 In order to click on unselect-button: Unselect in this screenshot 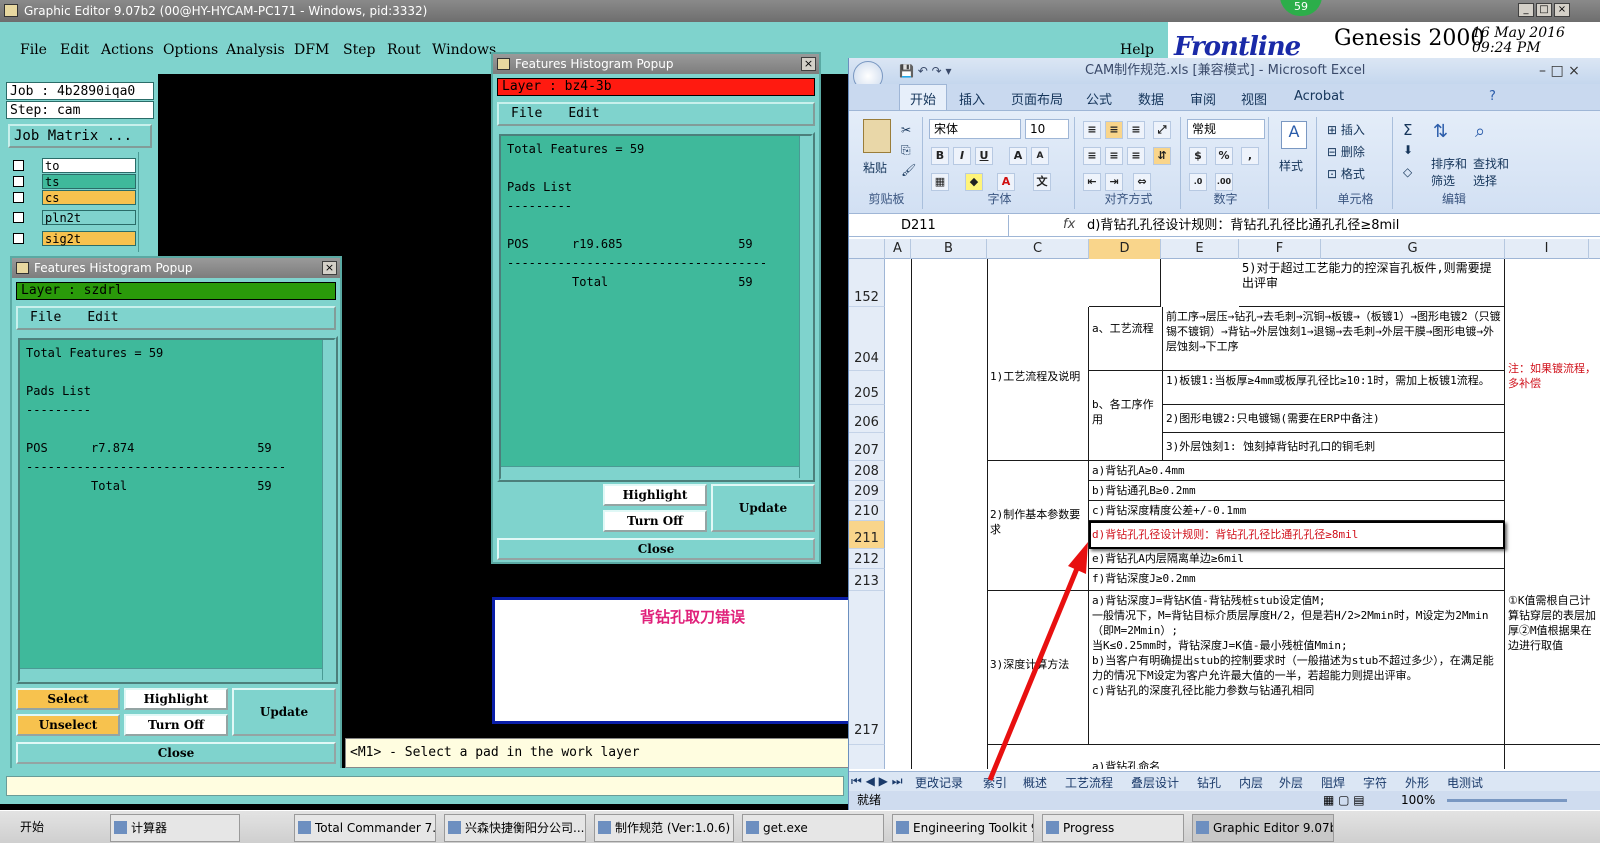, I will do `click(68, 725)`.